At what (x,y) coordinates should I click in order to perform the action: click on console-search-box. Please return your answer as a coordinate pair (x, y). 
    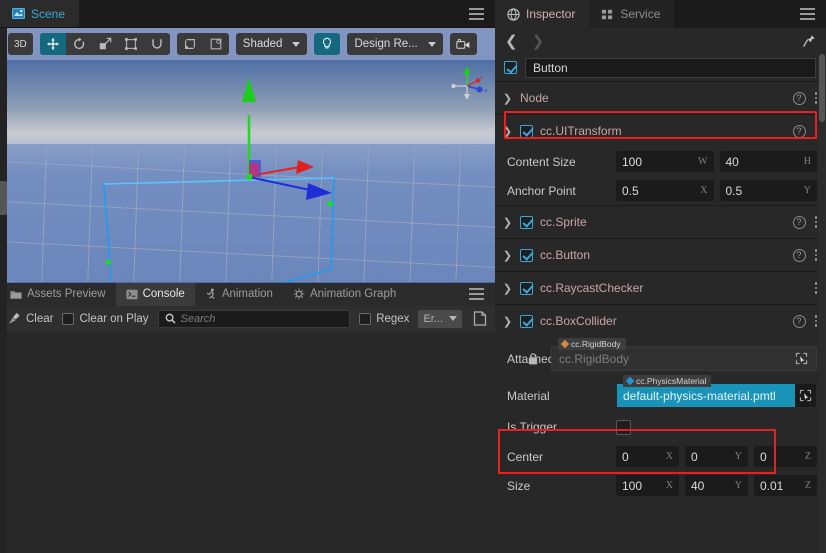
    Looking at the image, I should click on (254, 318).